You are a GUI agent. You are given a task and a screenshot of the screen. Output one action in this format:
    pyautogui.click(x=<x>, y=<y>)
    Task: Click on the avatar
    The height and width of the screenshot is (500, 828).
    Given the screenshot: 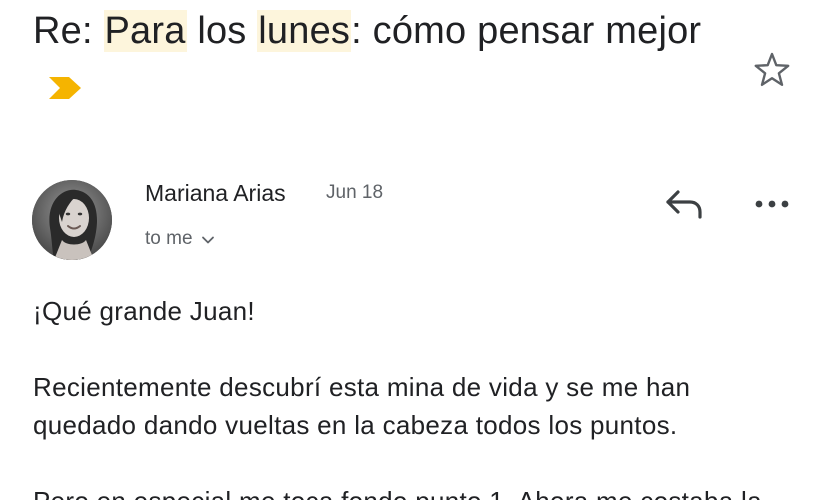 What is the action you would take?
    pyautogui.click(x=72, y=220)
    